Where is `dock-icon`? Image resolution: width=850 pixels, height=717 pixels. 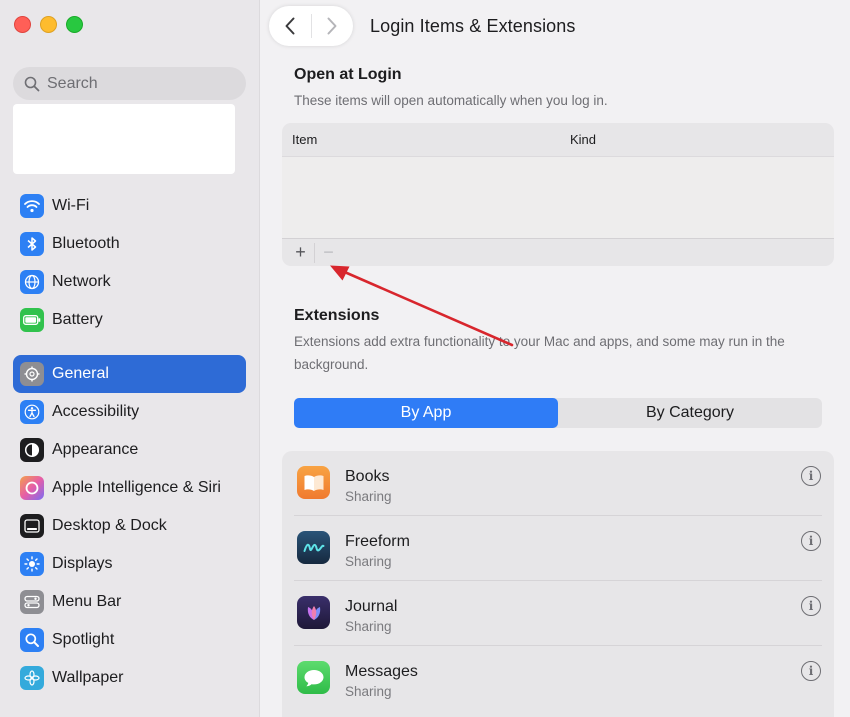 dock-icon is located at coordinates (32, 526).